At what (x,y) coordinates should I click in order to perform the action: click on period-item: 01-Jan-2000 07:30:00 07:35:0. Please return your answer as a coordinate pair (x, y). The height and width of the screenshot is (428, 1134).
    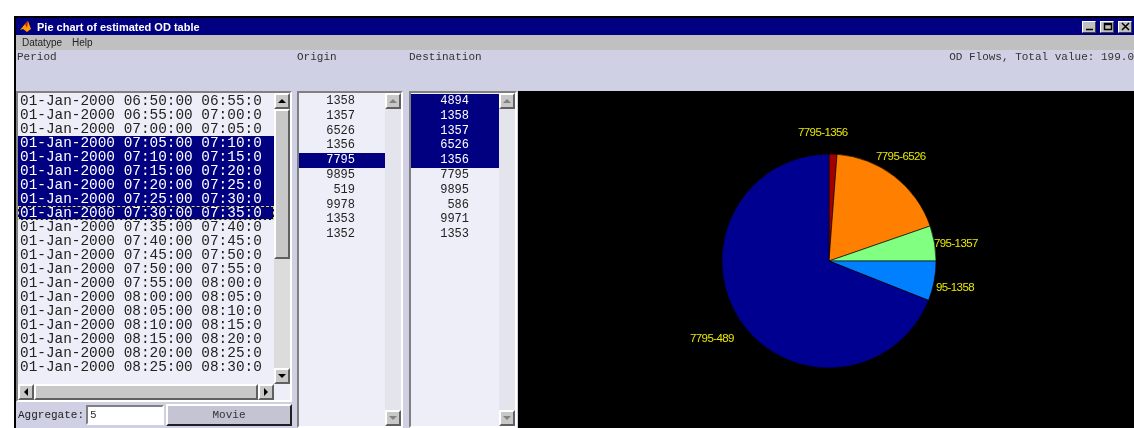
    Looking at the image, I should click on (146, 213).